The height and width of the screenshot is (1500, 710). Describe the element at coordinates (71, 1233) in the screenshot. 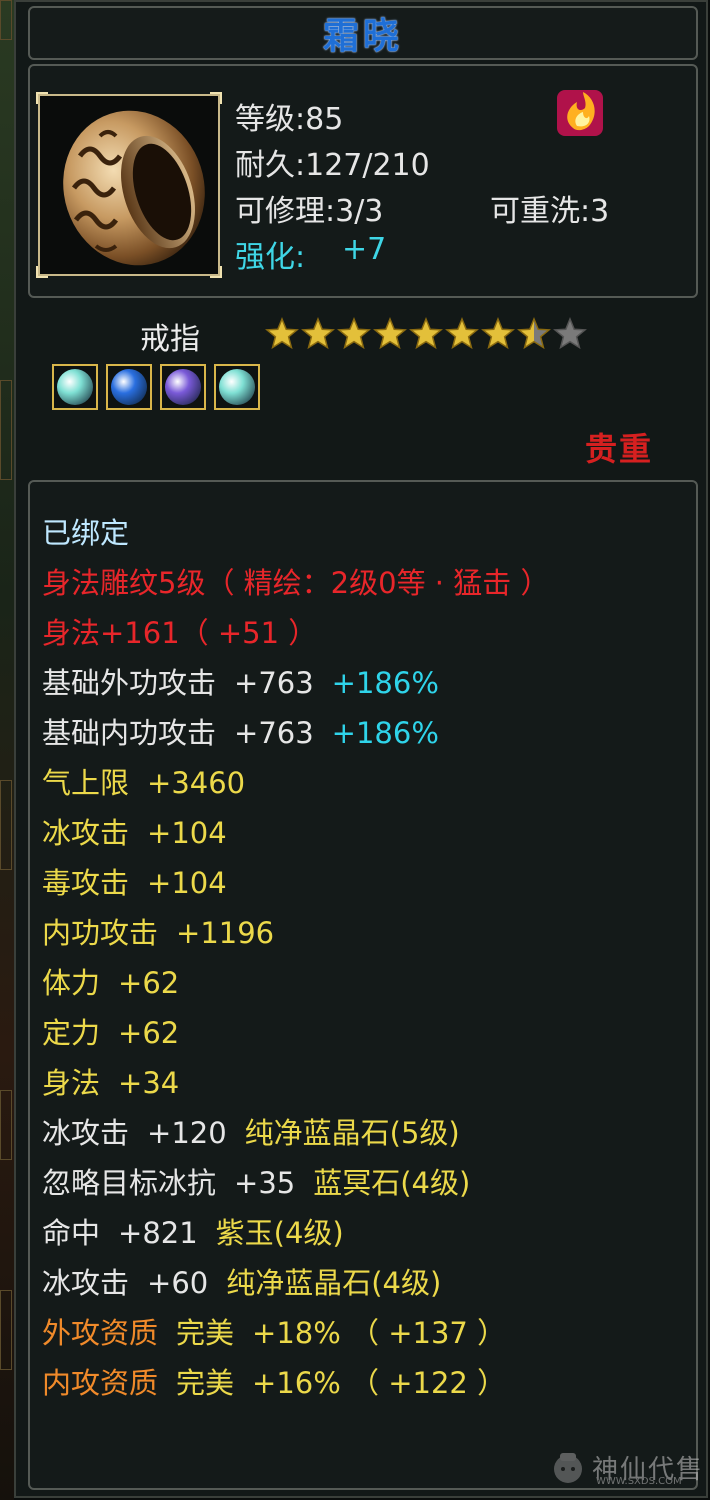

I see `attribute-segment: 命中` at that location.